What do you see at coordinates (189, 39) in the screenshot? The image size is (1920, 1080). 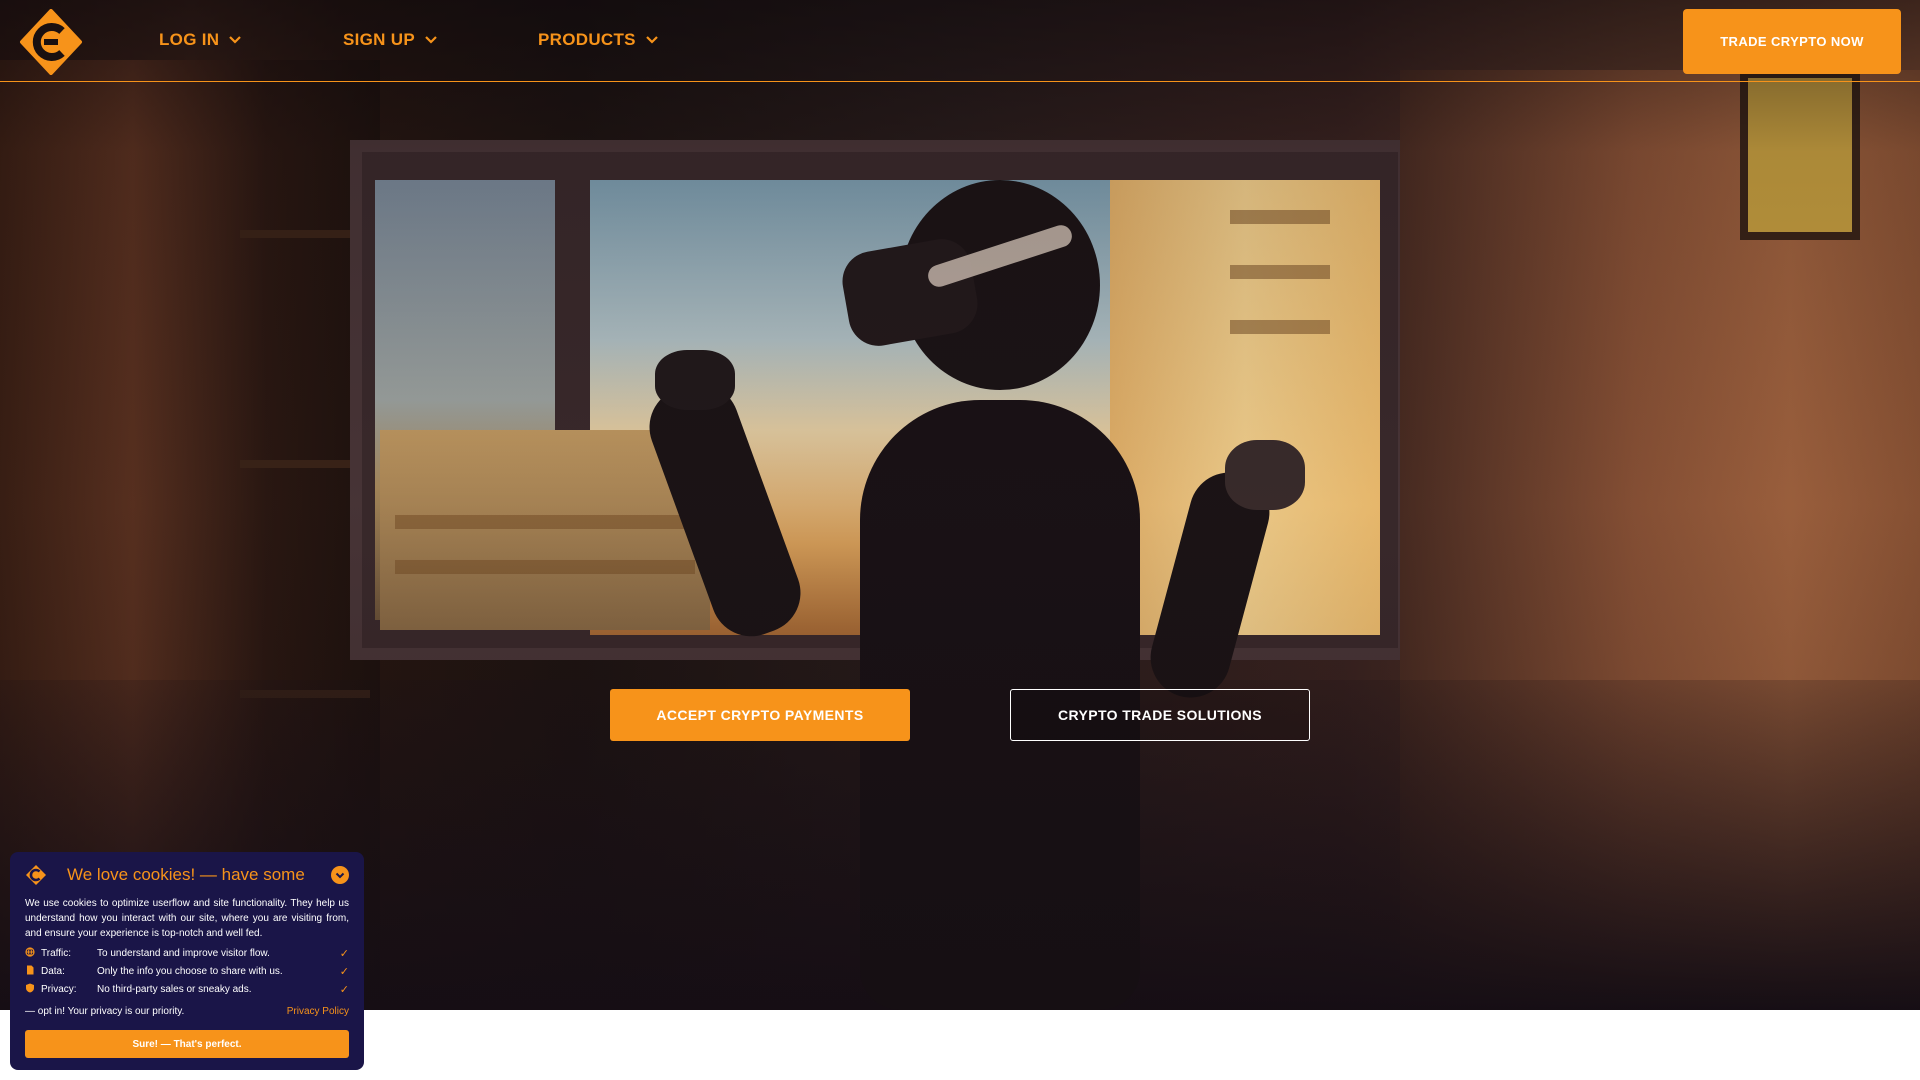 I see `nav-log-in-label: LOG IN` at bounding box center [189, 39].